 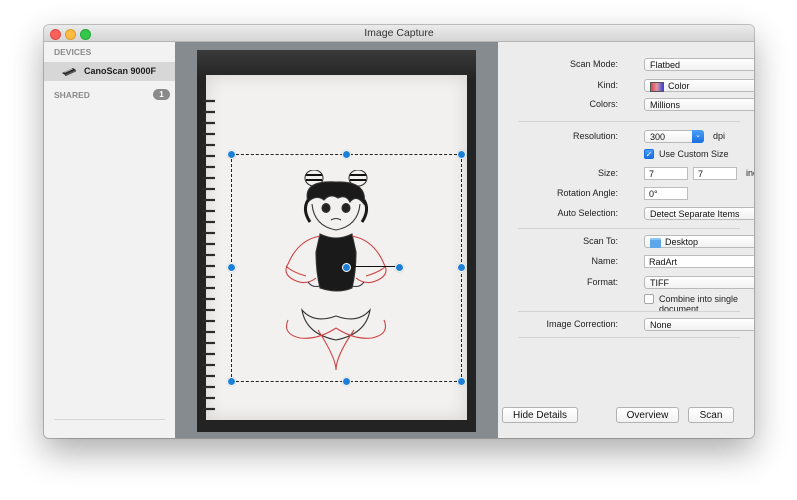 I want to click on colors-popup: Millions ⌃⌄, so click(x=699, y=104).